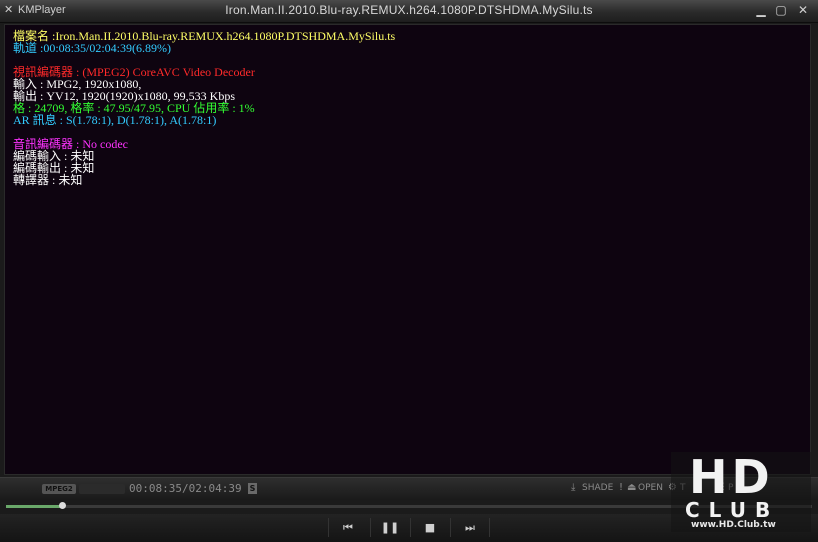 The width and height of the screenshot is (818, 542). Describe the element at coordinates (347, 527) in the screenshot. I see `prev-icon: ⏮` at that location.